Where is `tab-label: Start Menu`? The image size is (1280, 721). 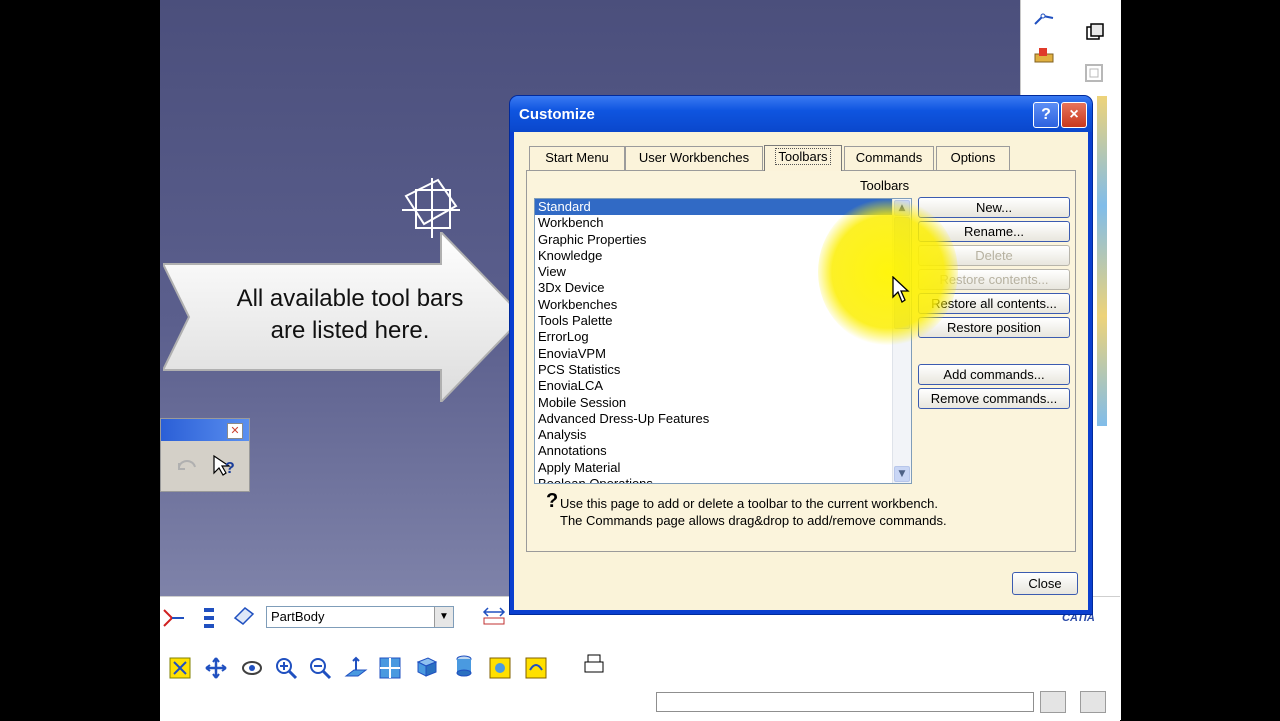 tab-label: Start Menu is located at coordinates (577, 157).